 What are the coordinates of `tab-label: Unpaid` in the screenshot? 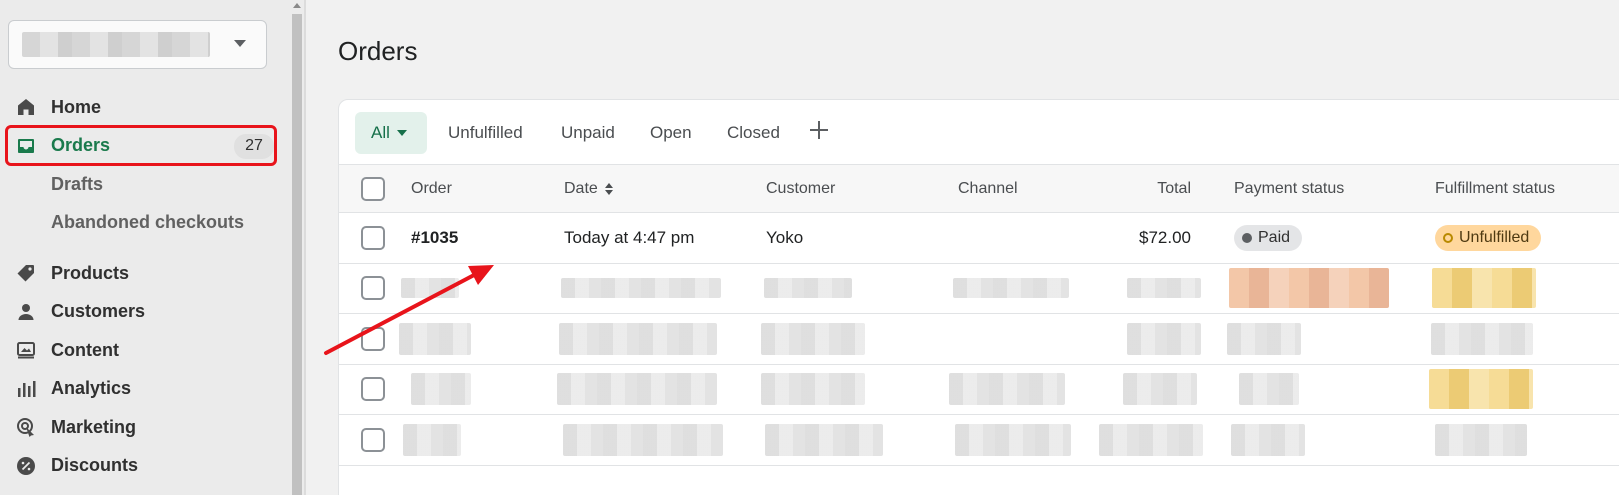 It's located at (588, 132).